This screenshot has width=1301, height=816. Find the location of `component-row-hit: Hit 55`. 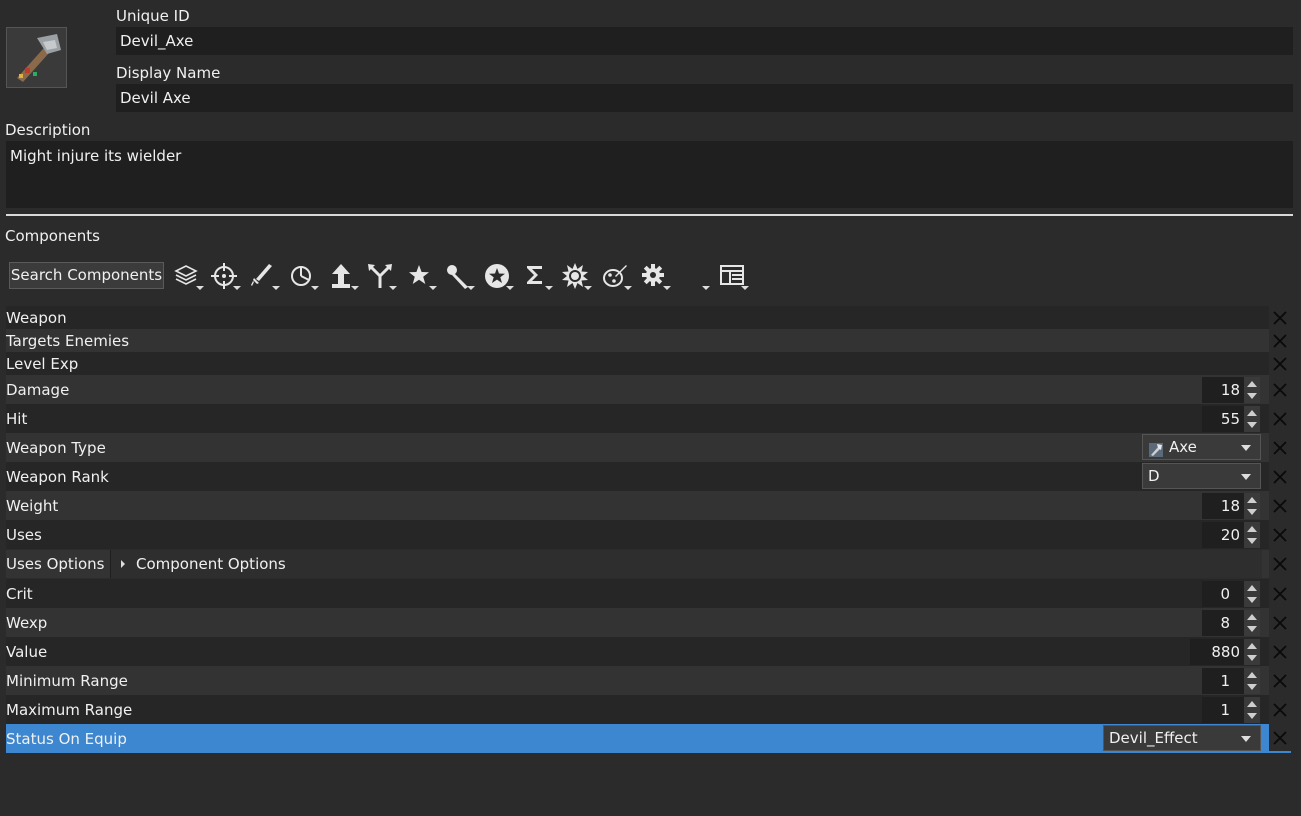

component-row-hit: Hit 55 is located at coordinates (637, 418).